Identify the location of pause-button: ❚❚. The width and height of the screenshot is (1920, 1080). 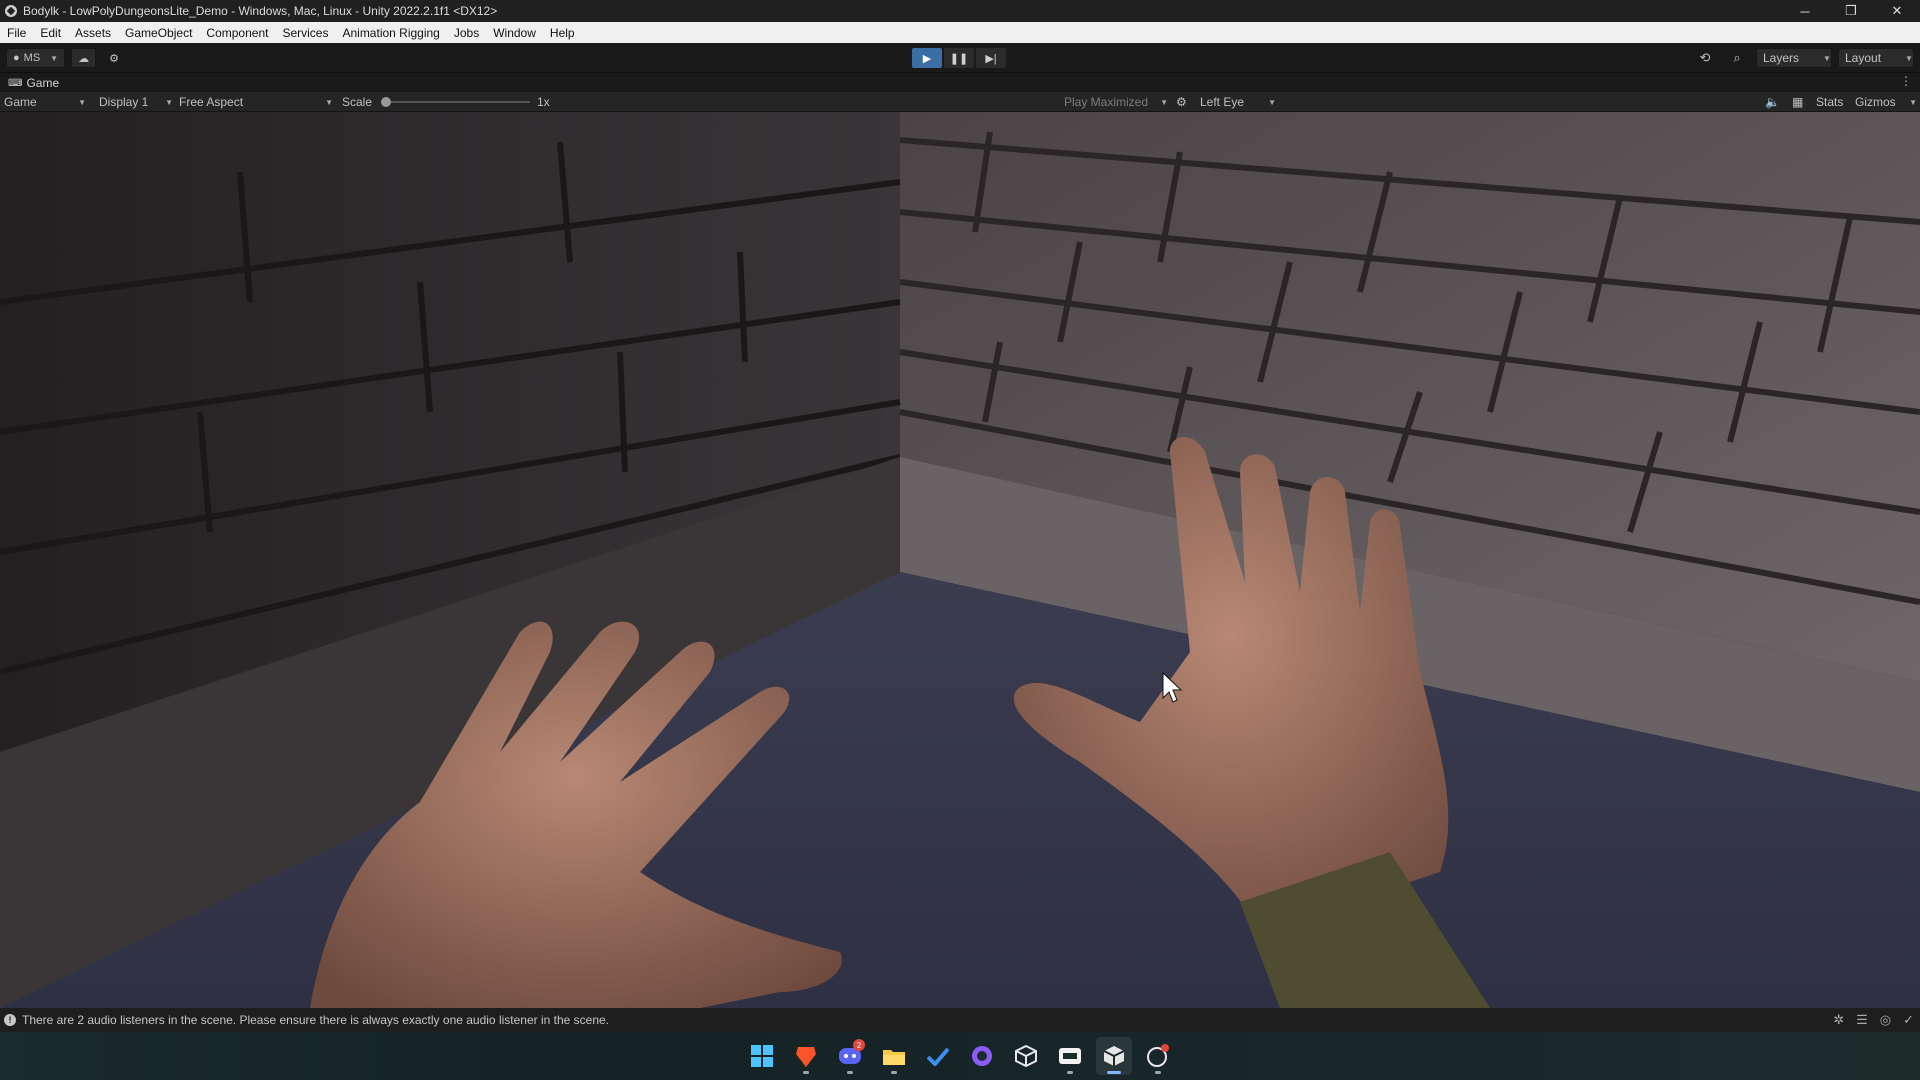
(959, 58).